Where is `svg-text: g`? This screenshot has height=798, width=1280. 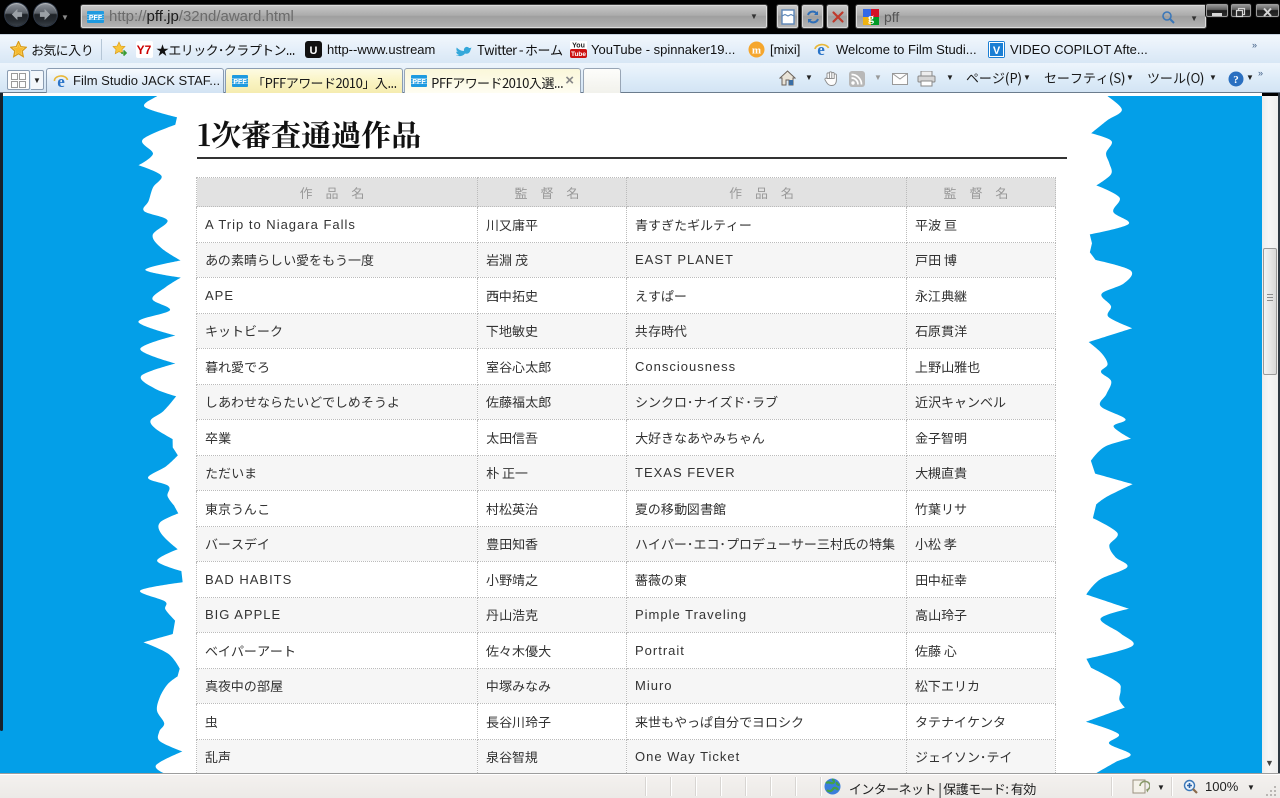 svg-text: g is located at coordinates (871, 18).